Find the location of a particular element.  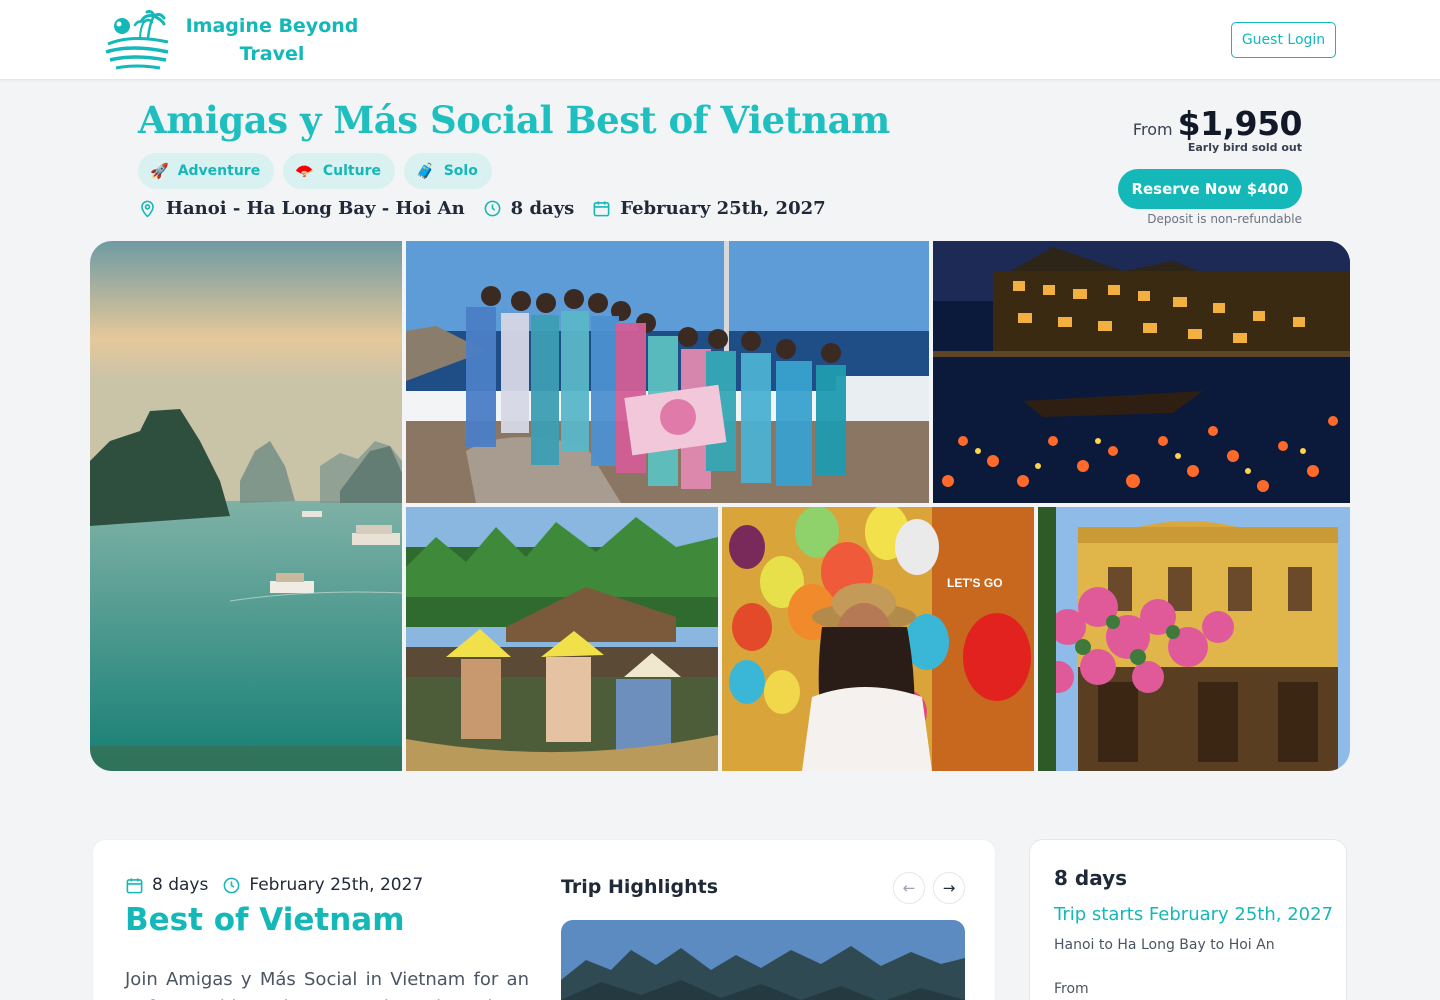

boat-ride-photo is located at coordinates (562, 639).